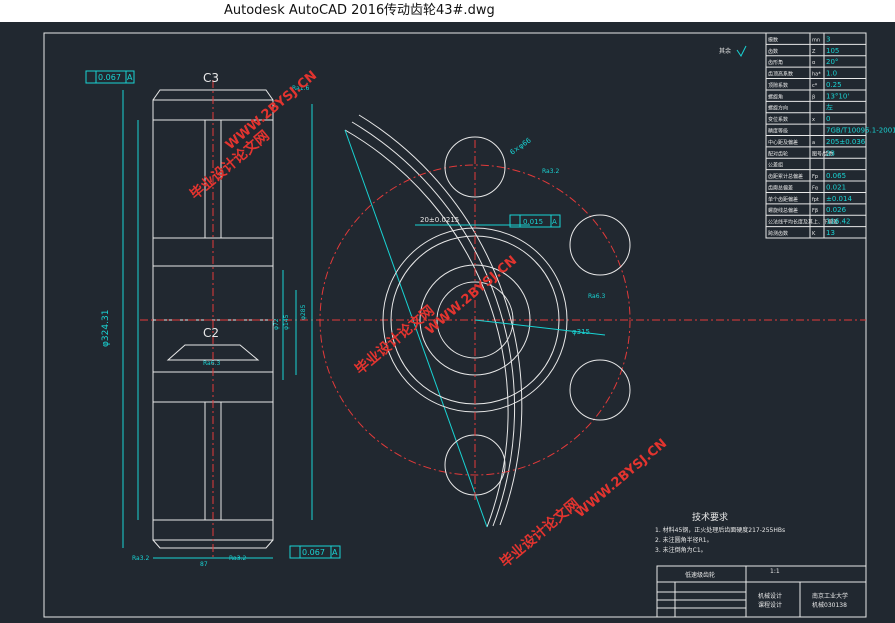 The width and height of the screenshot is (895, 623). I want to click on param-val: 左, so click(829, 107).